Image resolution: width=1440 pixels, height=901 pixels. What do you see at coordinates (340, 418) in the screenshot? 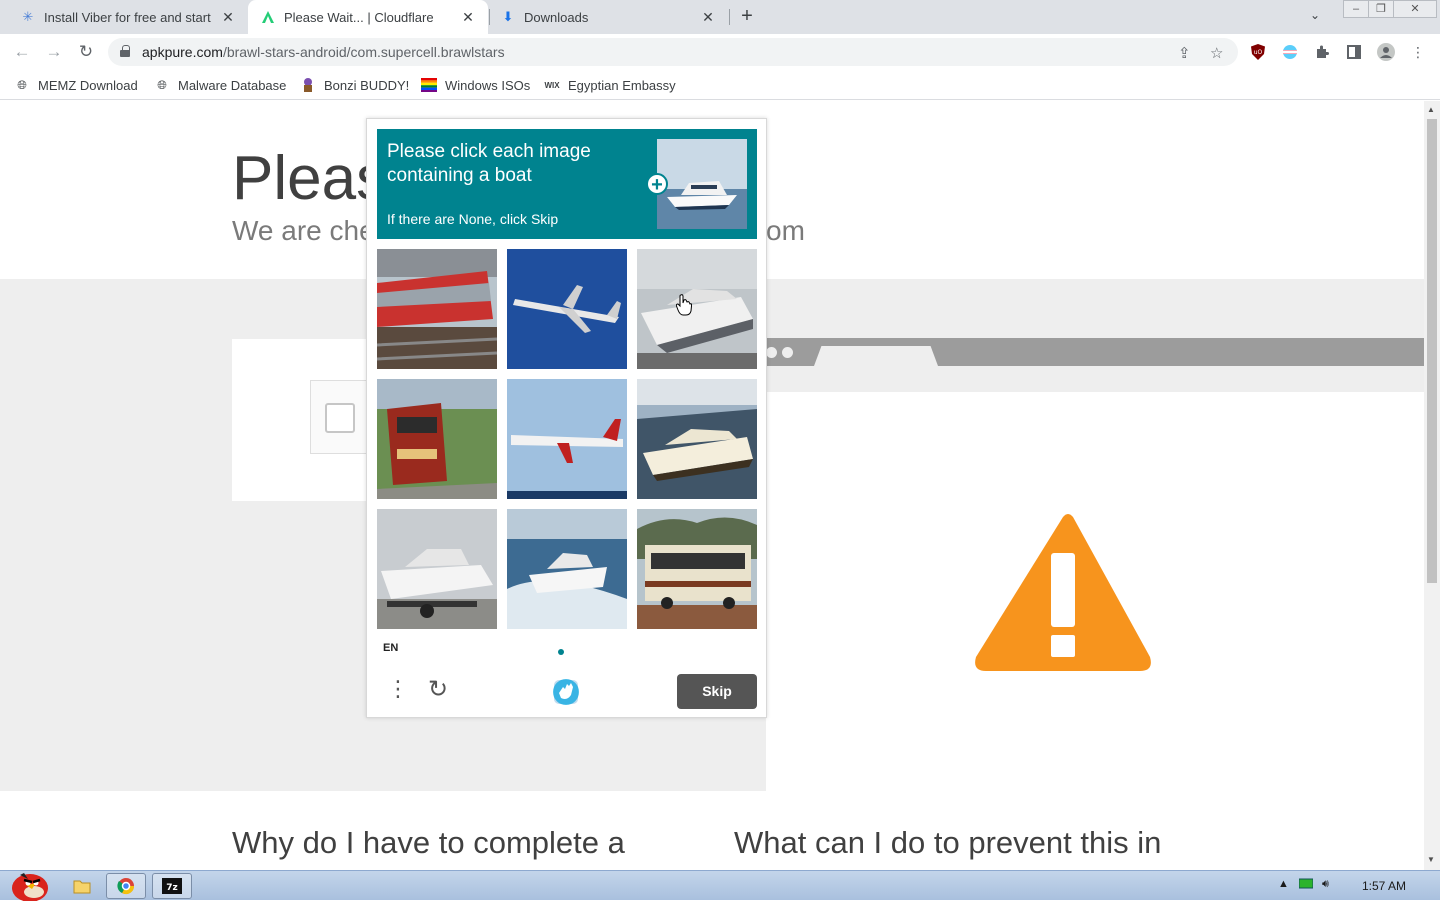
I see `verify-checkbox` at bounding box center [340, 418].